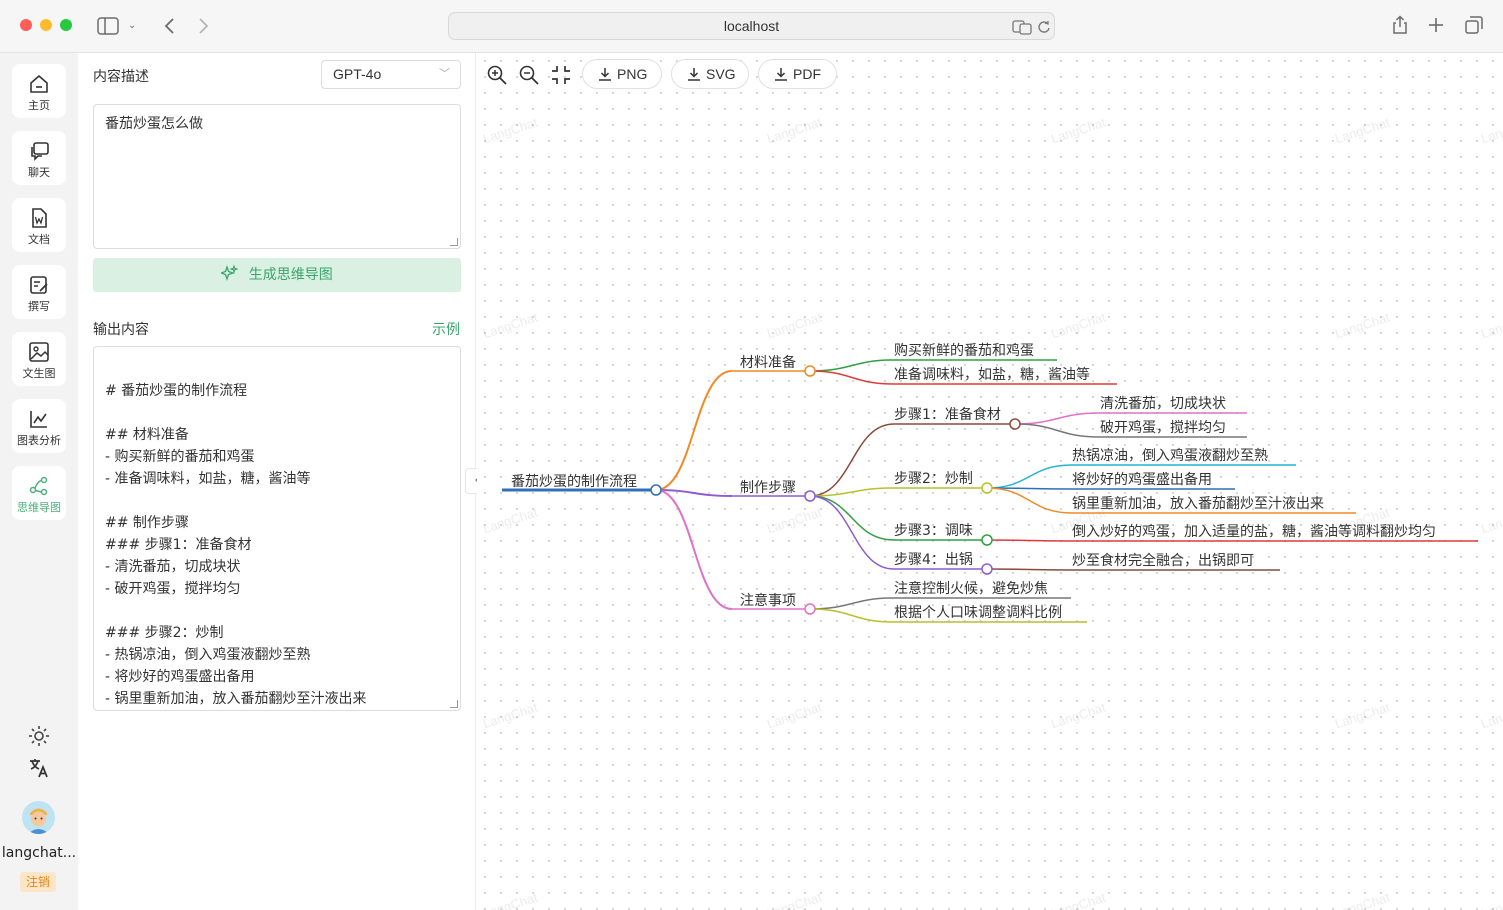 The height and width of the screenshot is (910, 1503). What do you see at coordinates (768, 362) in the screenshot?
I see `mindmap-node-label: 材料准备` at bounding box center [768, 362].